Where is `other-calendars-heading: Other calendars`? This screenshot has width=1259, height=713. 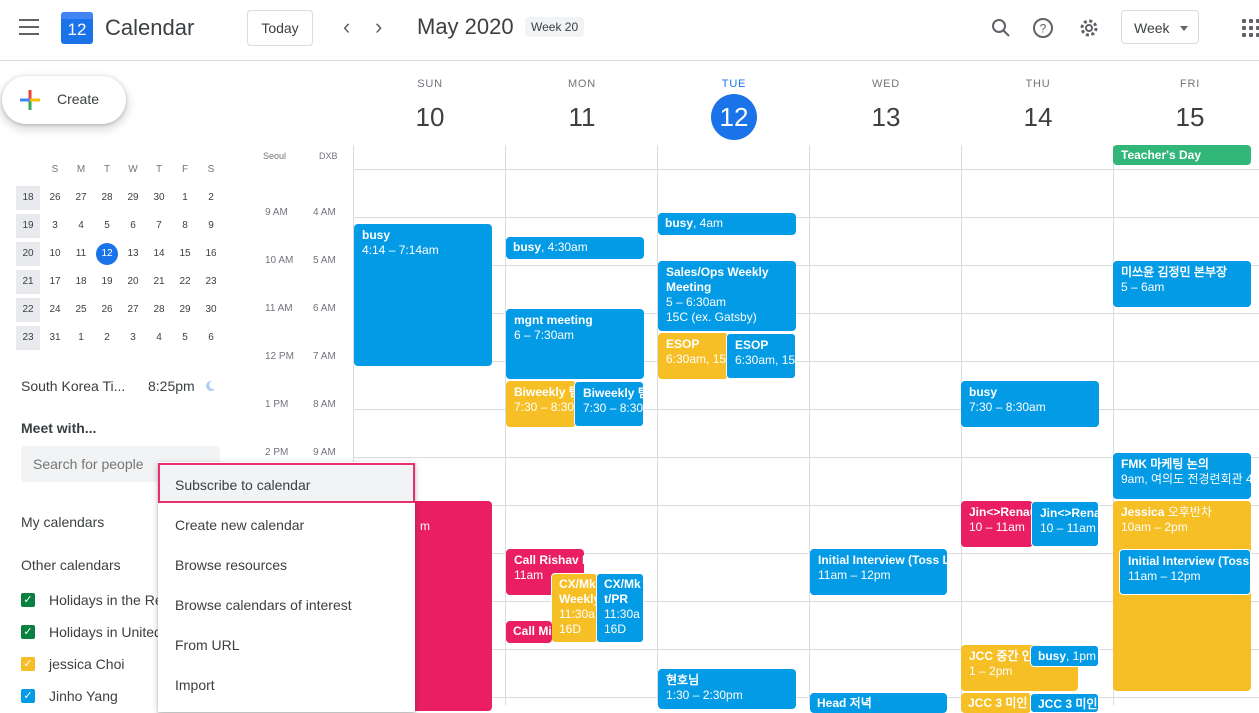
other-calendars-heading: Other calendars is located at coordinates (71, 565).